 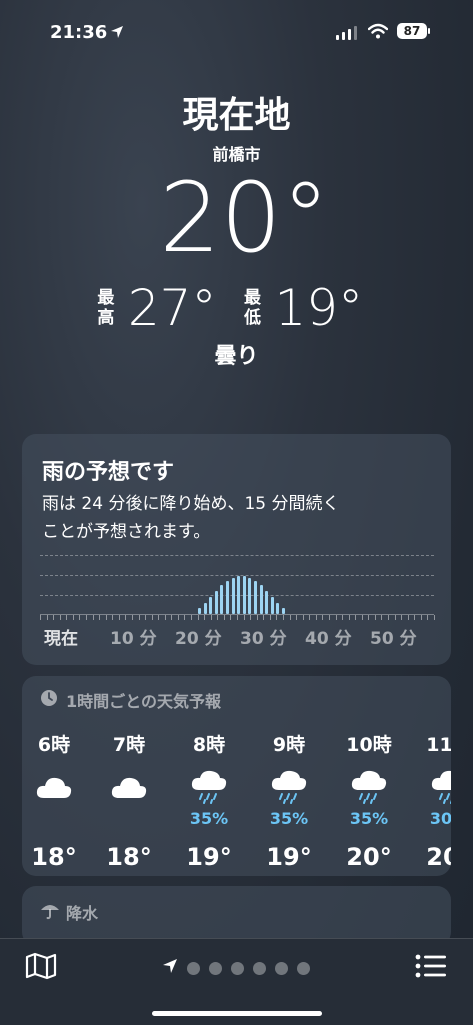 What do you see at coordinates (55, 800) in the screenshot?
I see `hourly-item: 6時 18°` at bounding box center [55, 800].